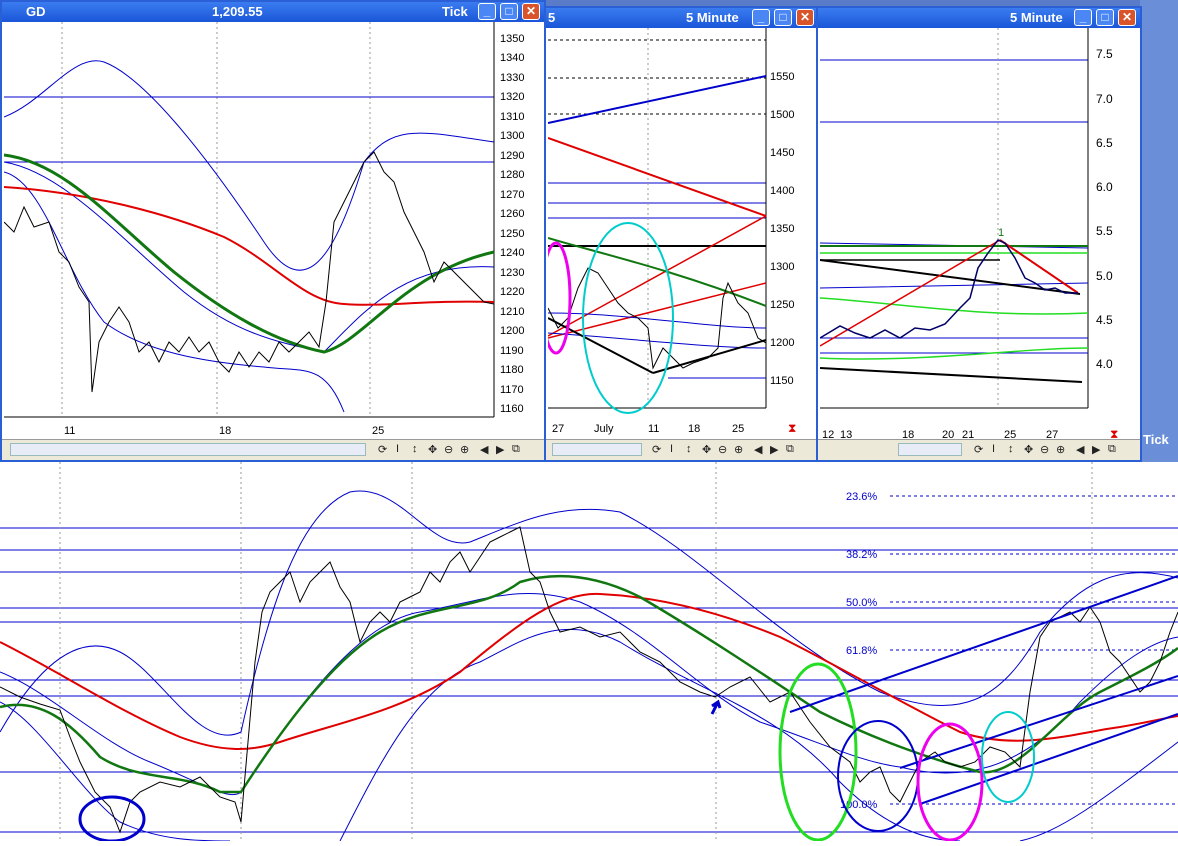 The height and width of the screenshot is (846, 1178). I want to click on wave-label: 1, so click(1001, 233).